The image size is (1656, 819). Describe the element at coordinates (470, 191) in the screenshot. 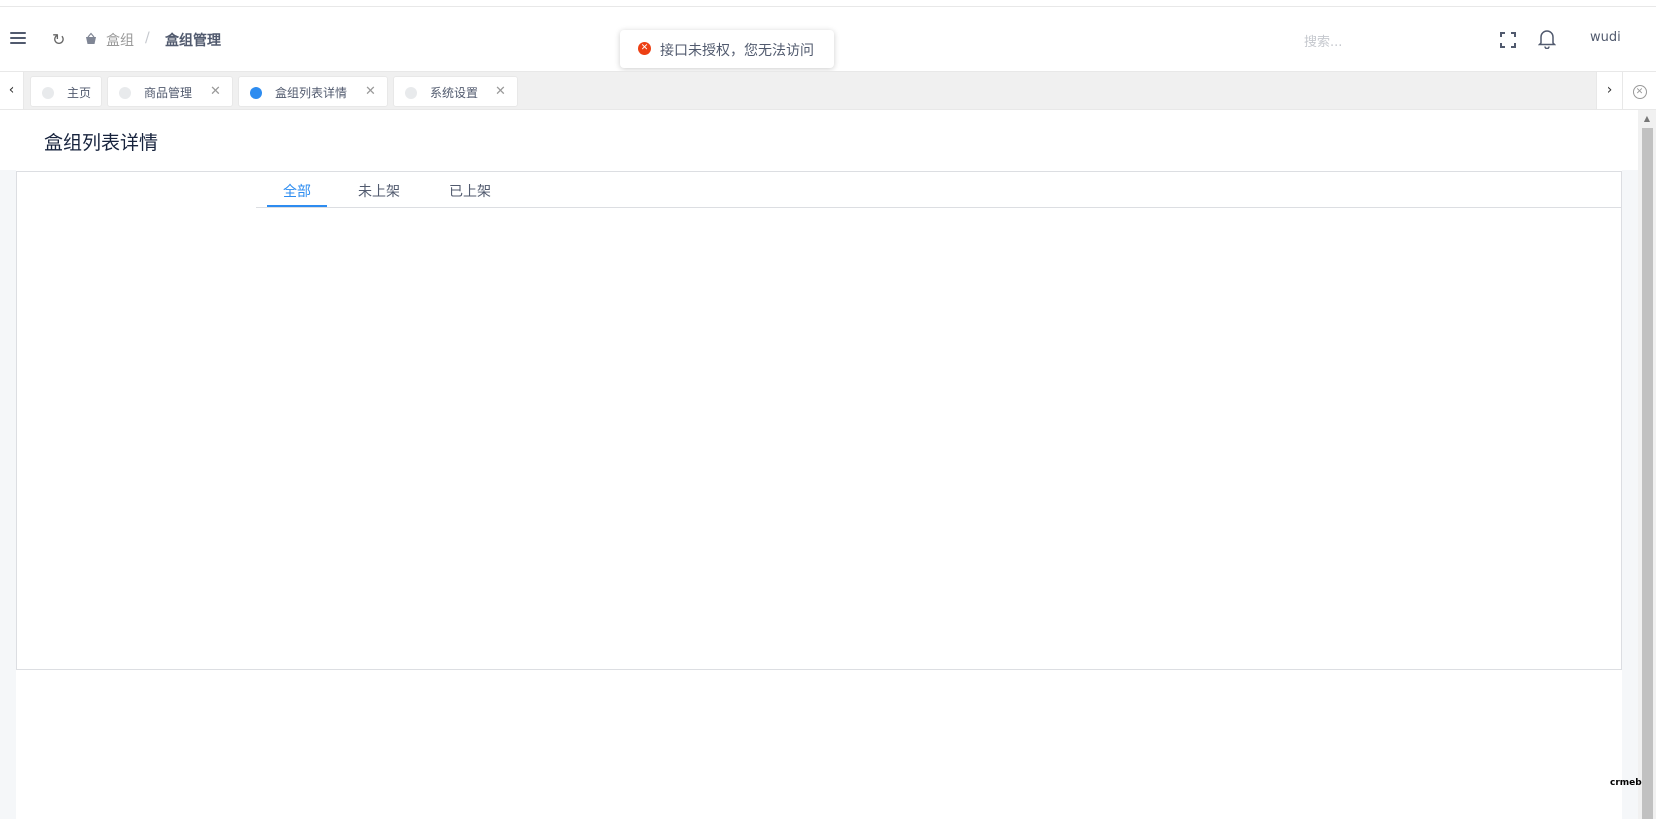

I see `tab-listed: 已上架` at that location.